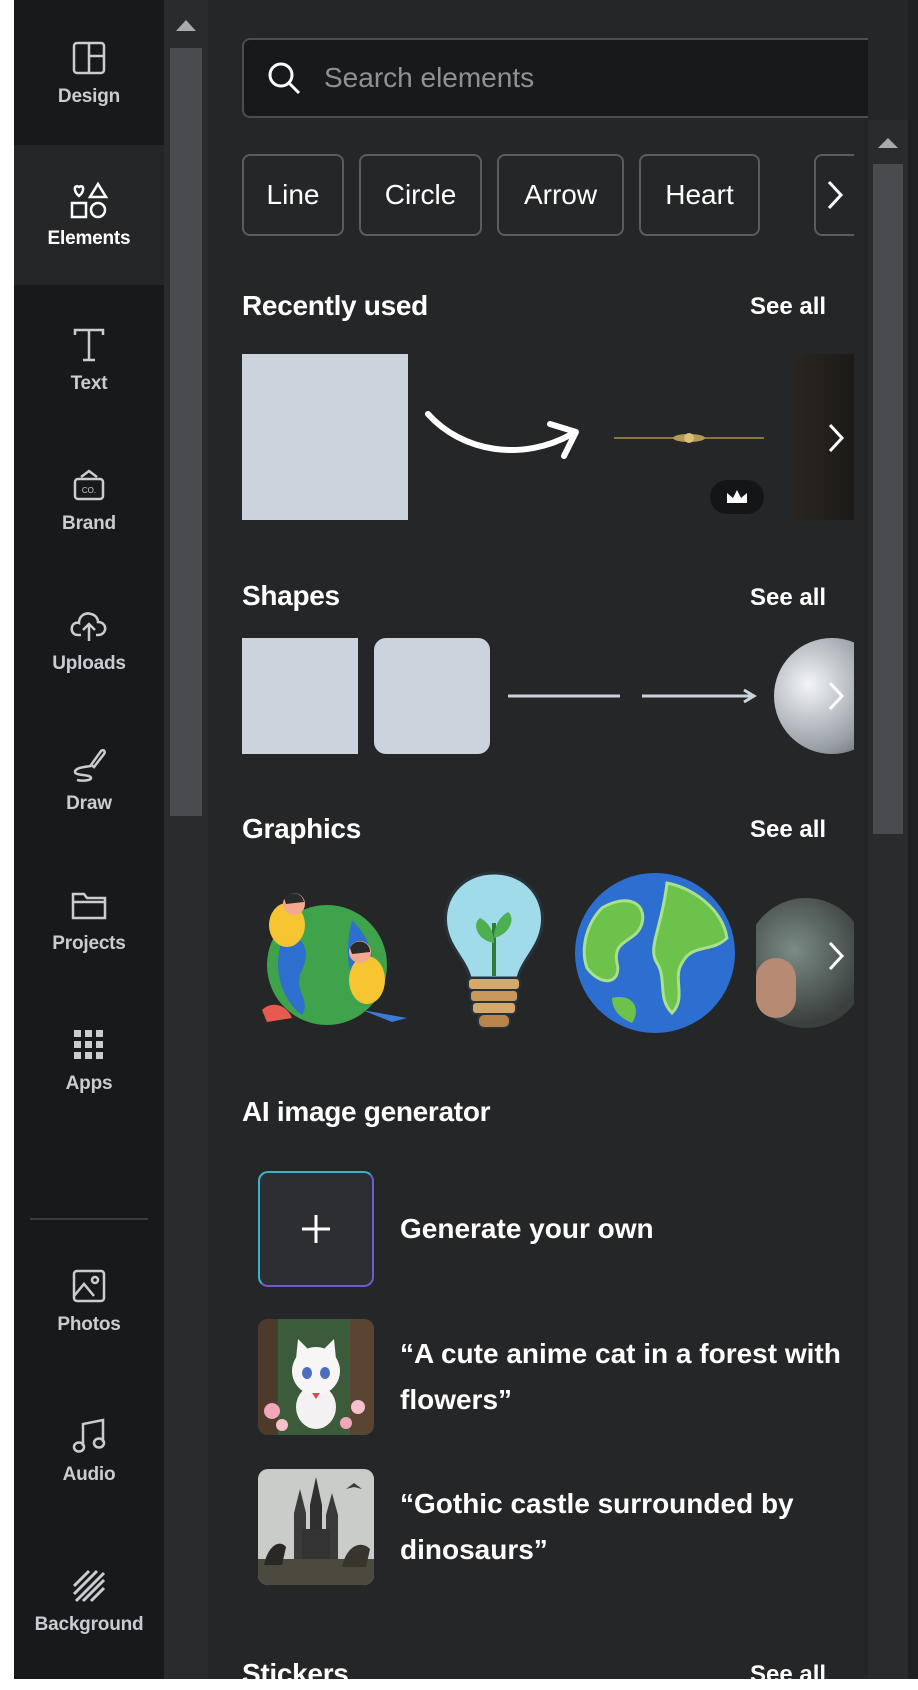 This screenshot has width=918, height=1690. I want to click on folder-icon, so click(89, 905).